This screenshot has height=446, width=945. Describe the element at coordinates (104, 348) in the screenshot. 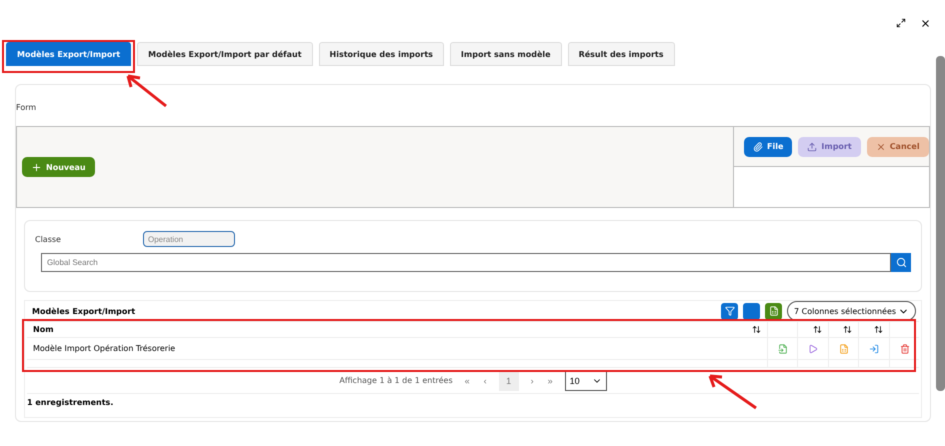

I see `table-cell: Modèle Import Opération Trésorerie` at that location.